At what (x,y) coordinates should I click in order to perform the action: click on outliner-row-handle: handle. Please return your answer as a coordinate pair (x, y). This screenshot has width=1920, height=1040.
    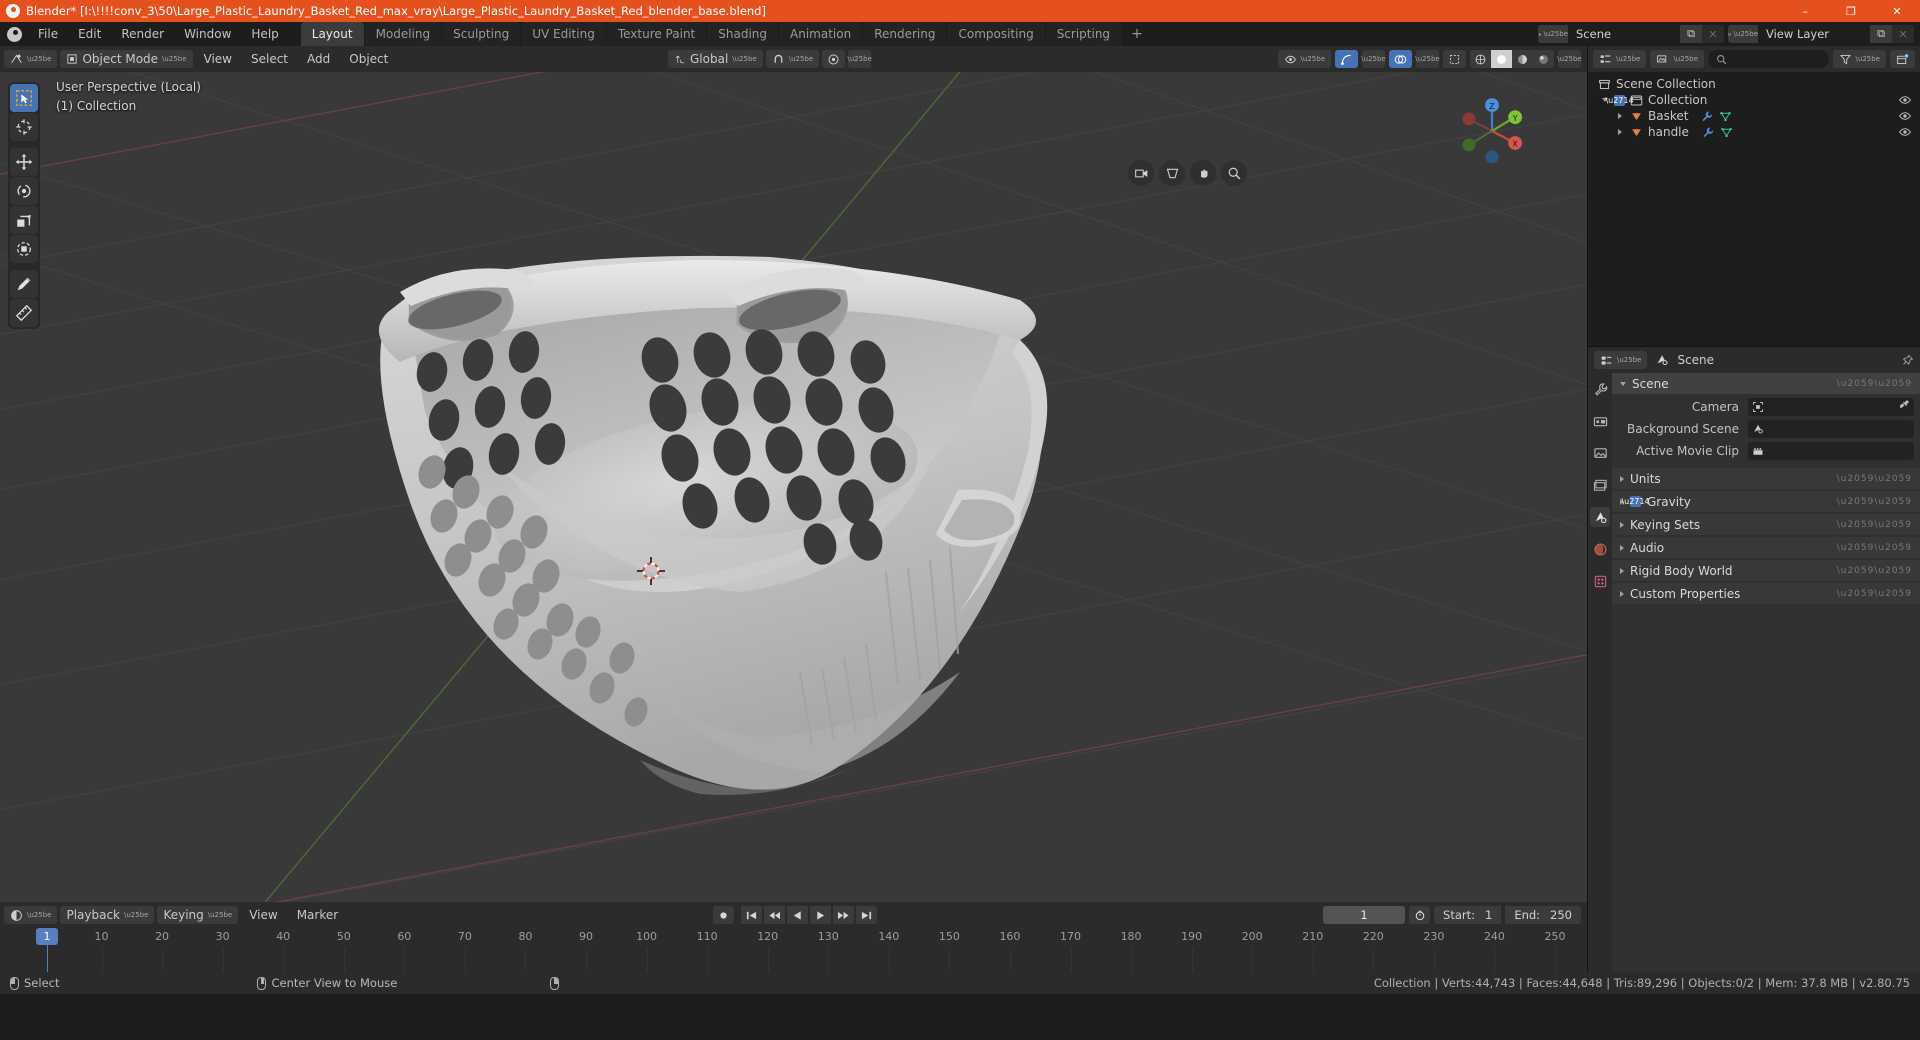
    Looking at the image, I should click on (1754, 132).